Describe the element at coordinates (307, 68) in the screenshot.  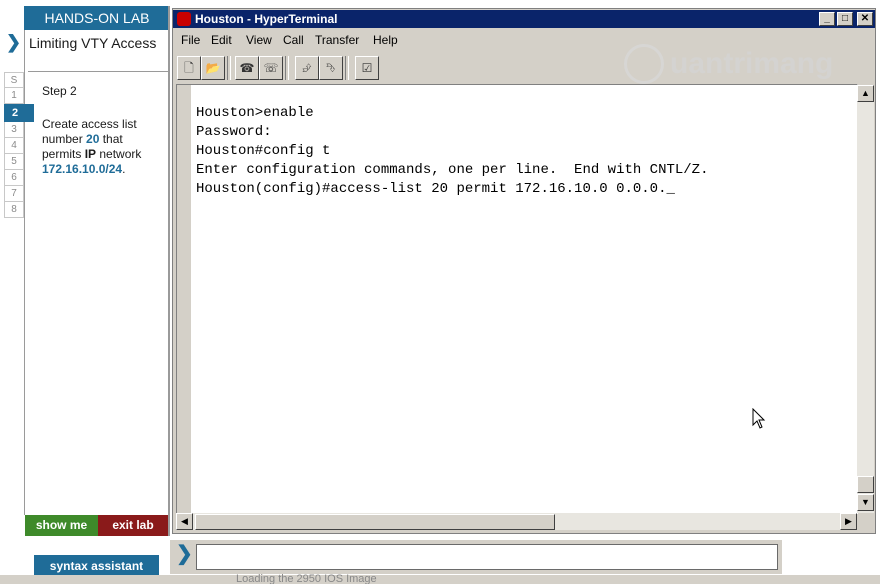
I see `send-file-icon: ⮵` at that location.